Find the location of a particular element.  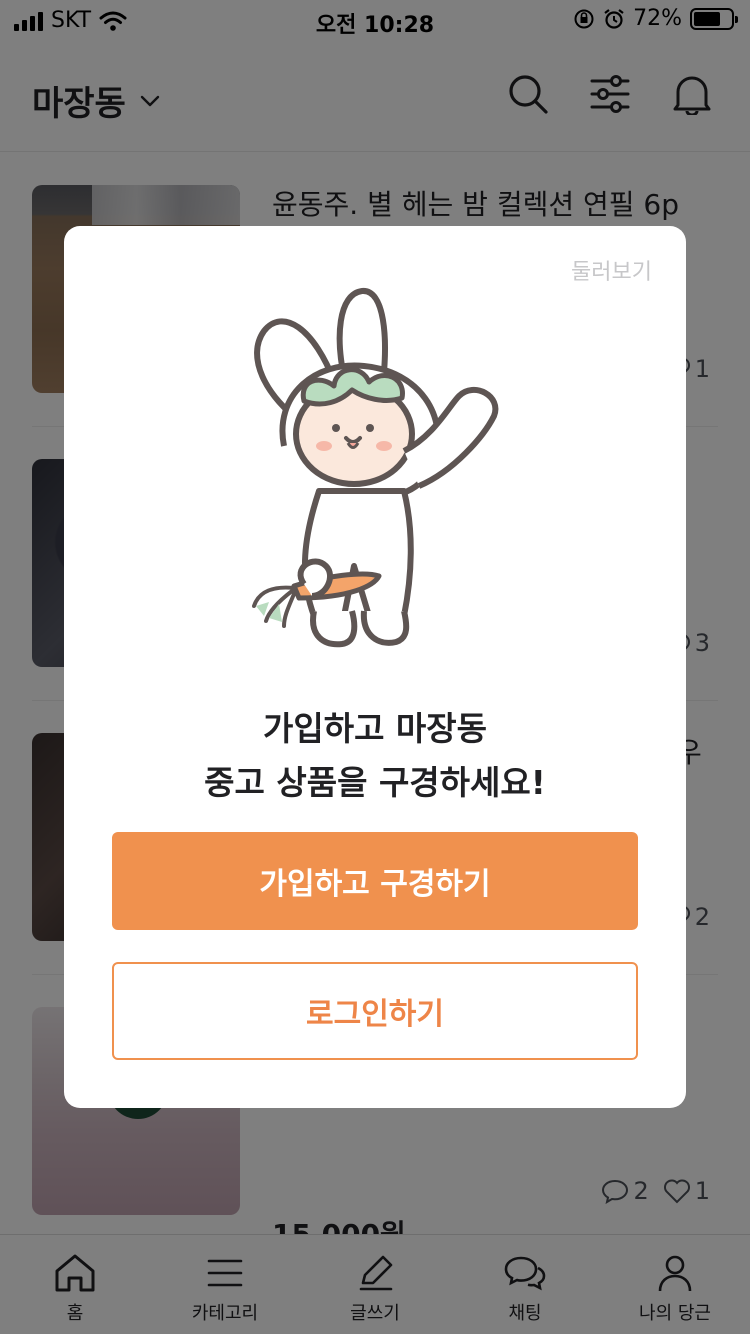

login-button: 로그인하기 is located at coordinates (375, 1011).